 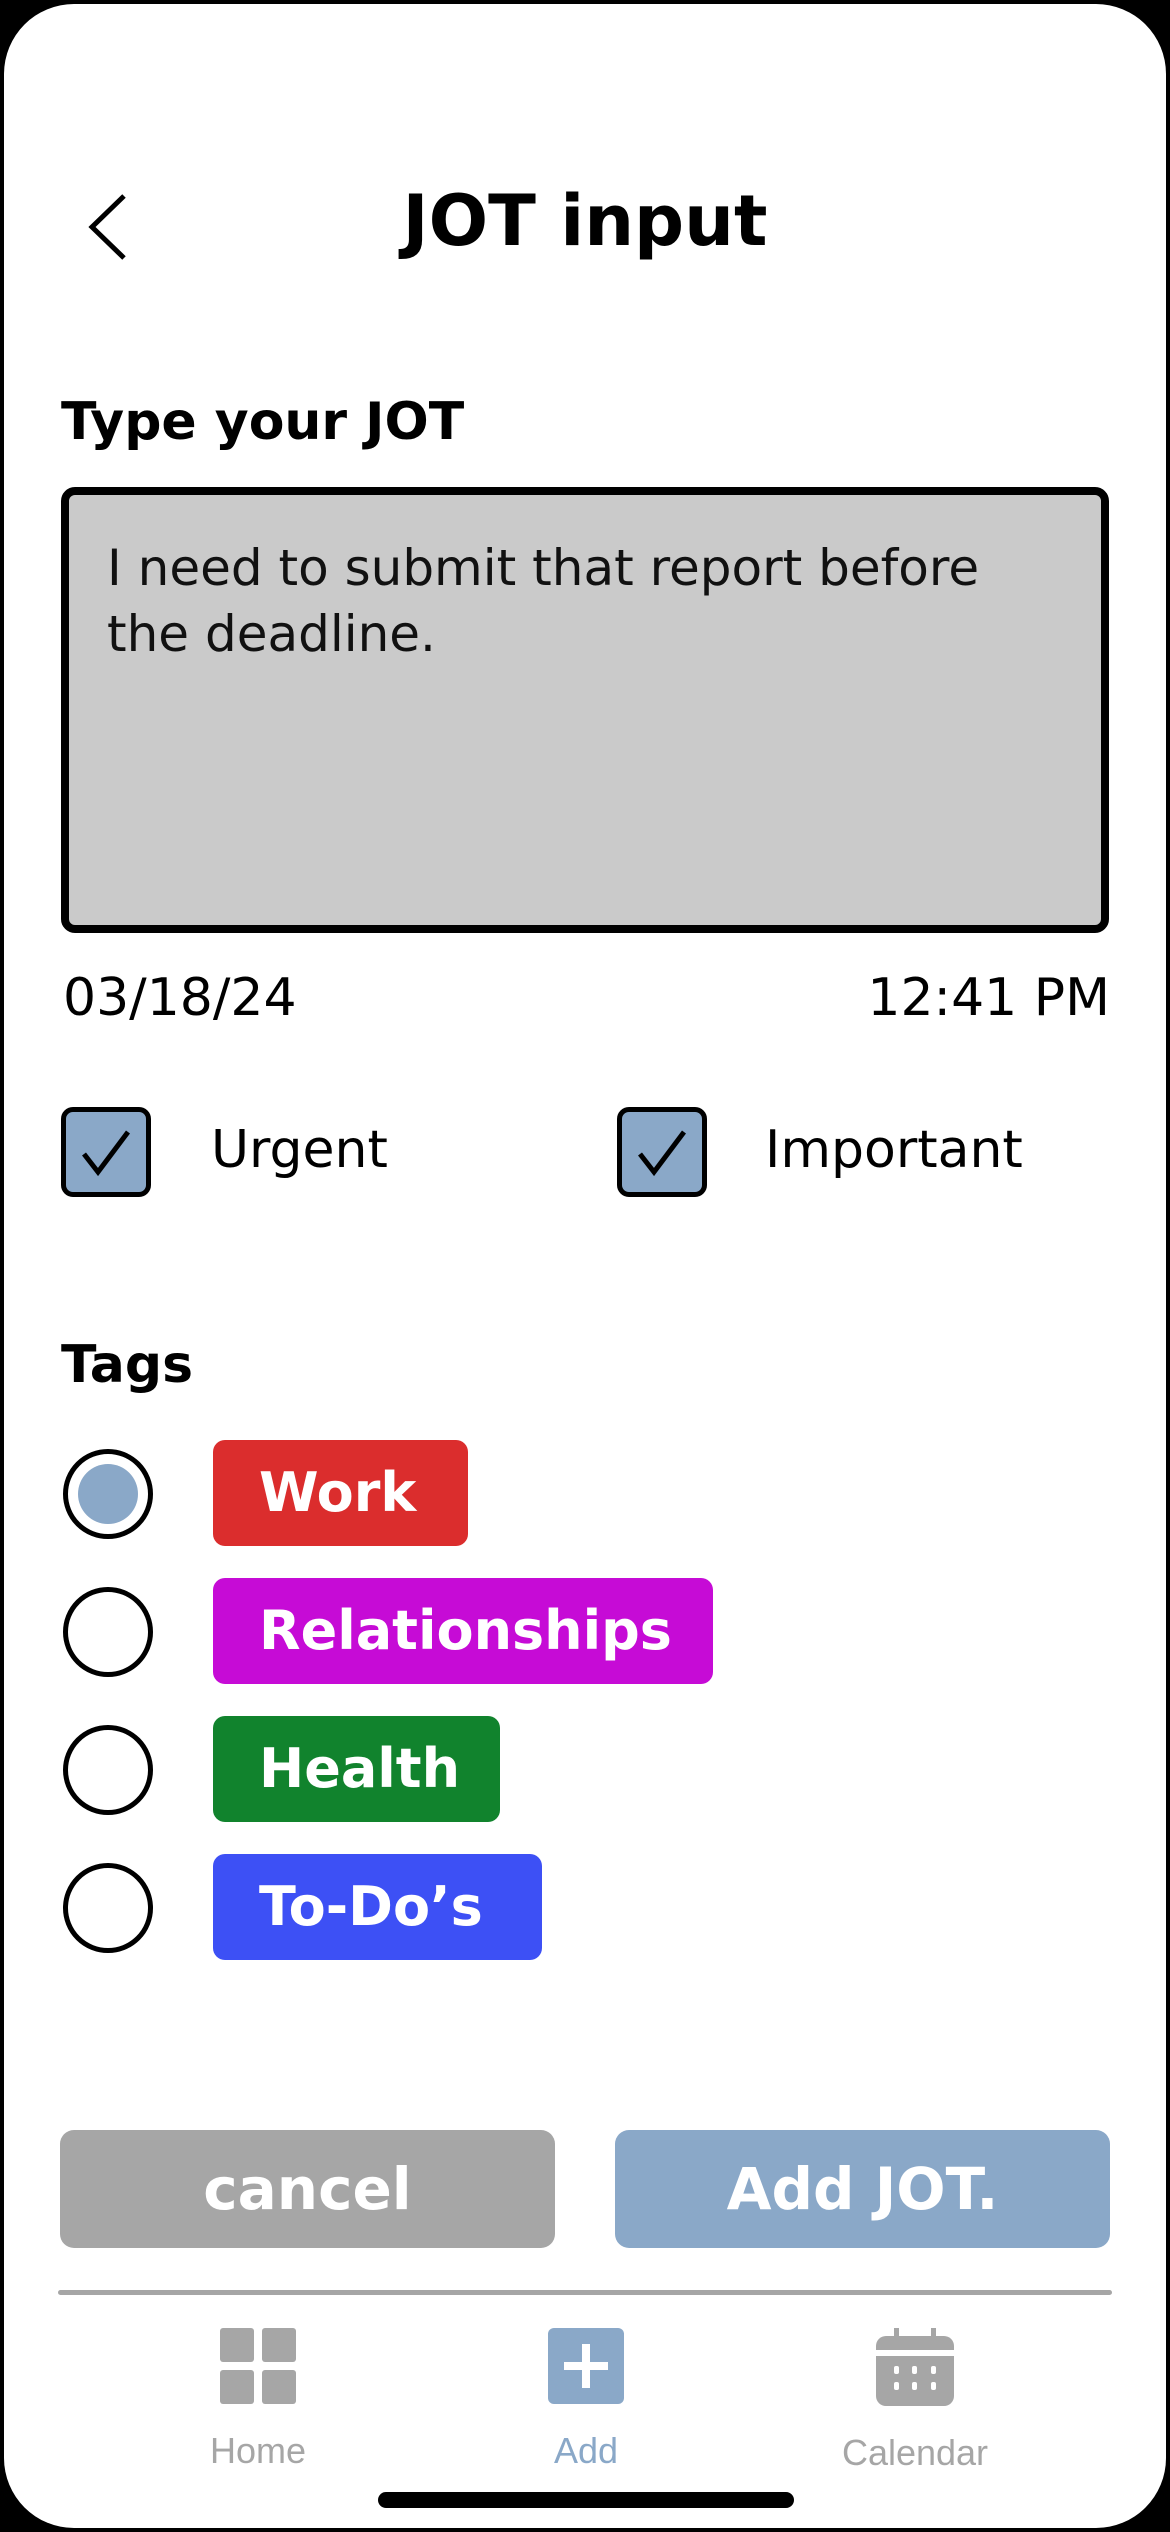 I want to click on radio-selected-dot, so click(x=108, y=1494).